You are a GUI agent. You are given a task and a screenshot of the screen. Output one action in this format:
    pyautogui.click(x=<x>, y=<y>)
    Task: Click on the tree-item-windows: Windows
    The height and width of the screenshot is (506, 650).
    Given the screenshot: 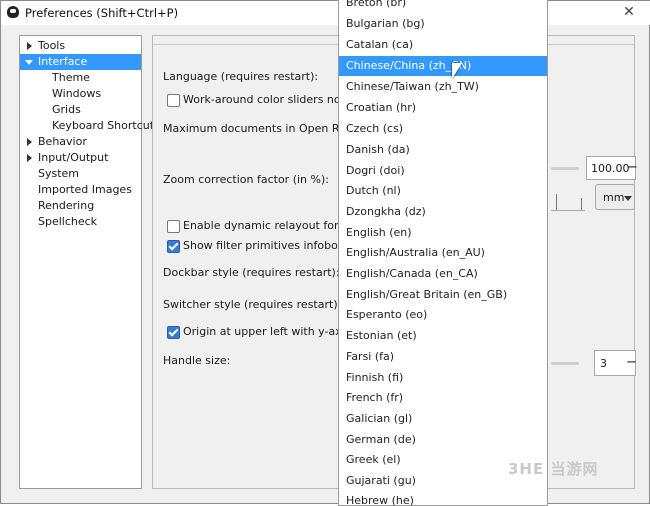 What is the action you would take?
    pyautogui.click(x=76, y=94)
    